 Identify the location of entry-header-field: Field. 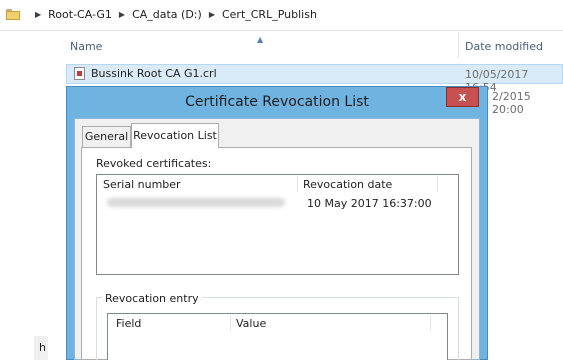
(128, 323).